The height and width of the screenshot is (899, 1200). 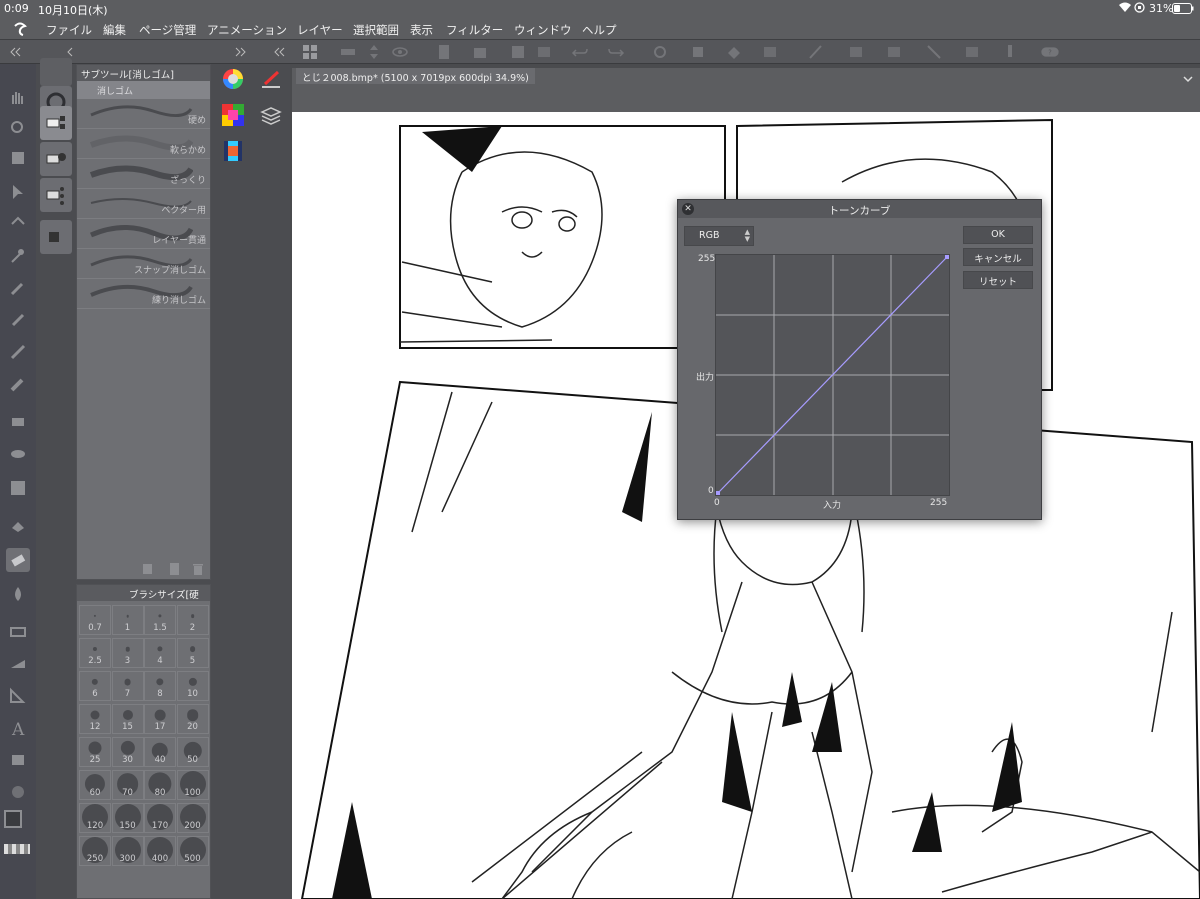 What do you see at coordinates (233, 79) in the screenshot?
I see `color-wheel-icon` at bounding box center [233, 79].